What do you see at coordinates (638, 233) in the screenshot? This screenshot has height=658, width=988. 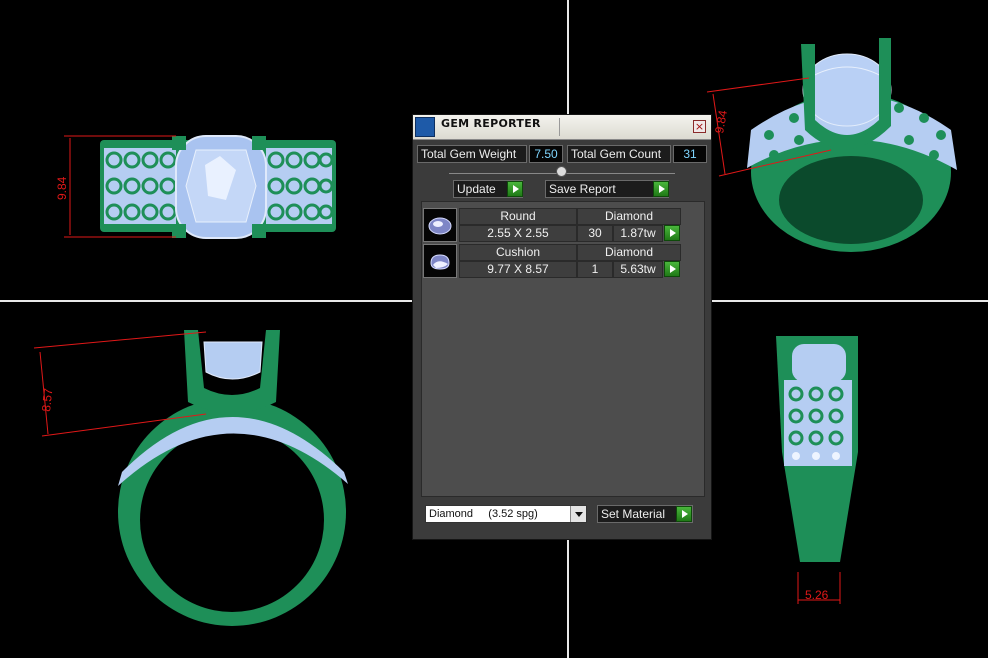 I see `gem-weight: 1.87tw` at bounding box center [638, 233].